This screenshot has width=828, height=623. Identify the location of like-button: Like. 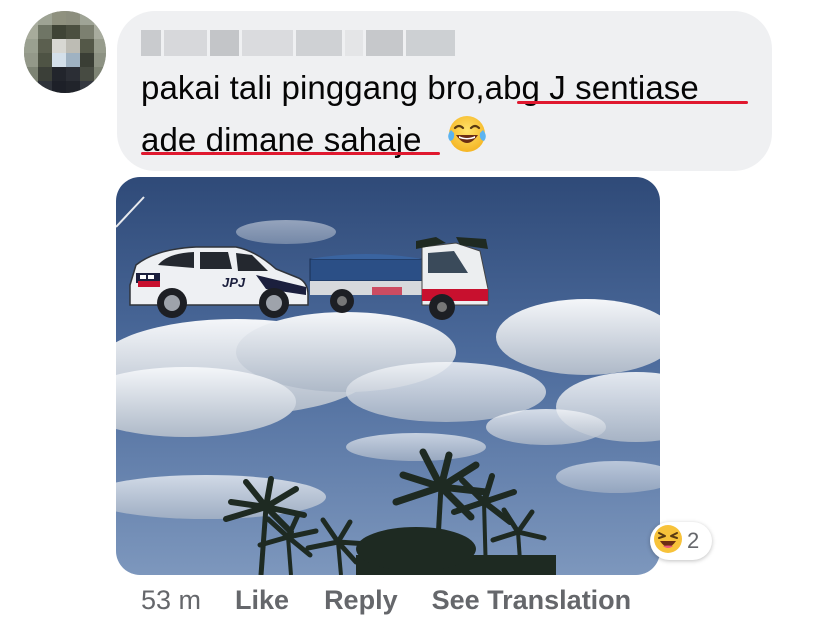
(262, 600).